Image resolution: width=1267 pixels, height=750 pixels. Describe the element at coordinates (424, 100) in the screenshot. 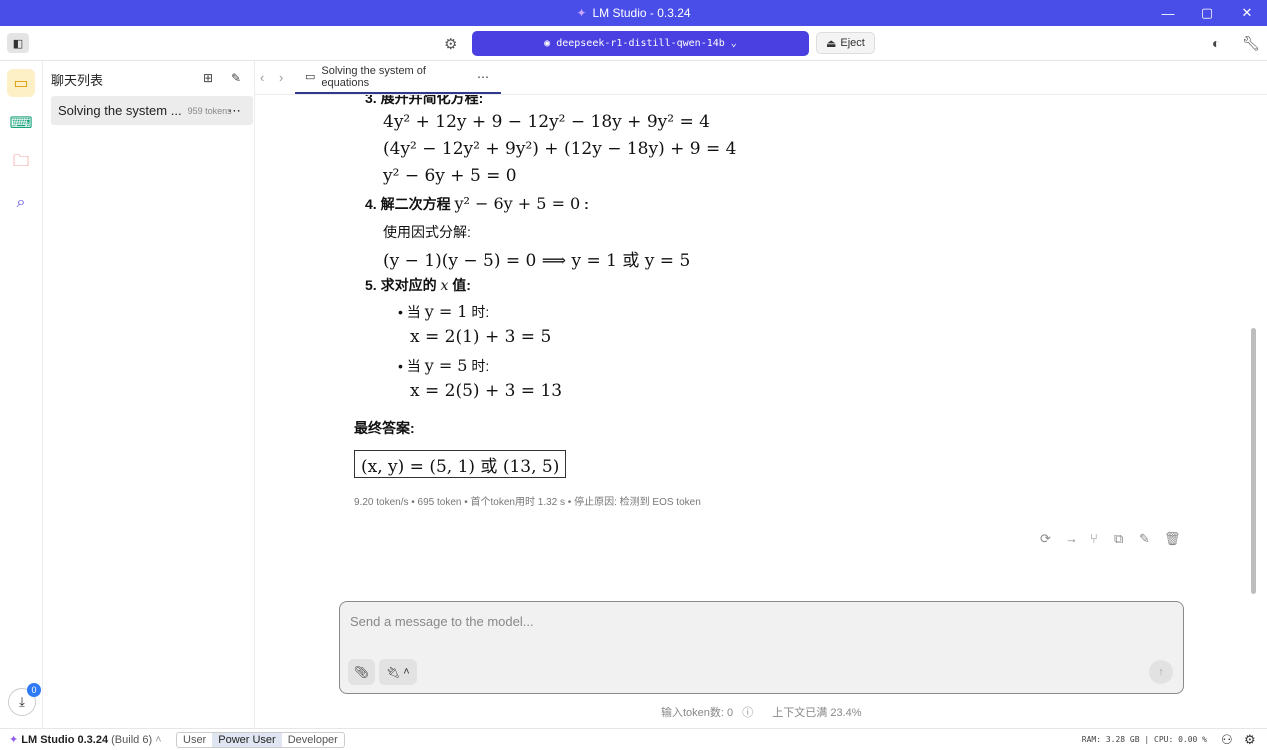

I see `step3-heading: 3. 展开并简化方程:` at that location.